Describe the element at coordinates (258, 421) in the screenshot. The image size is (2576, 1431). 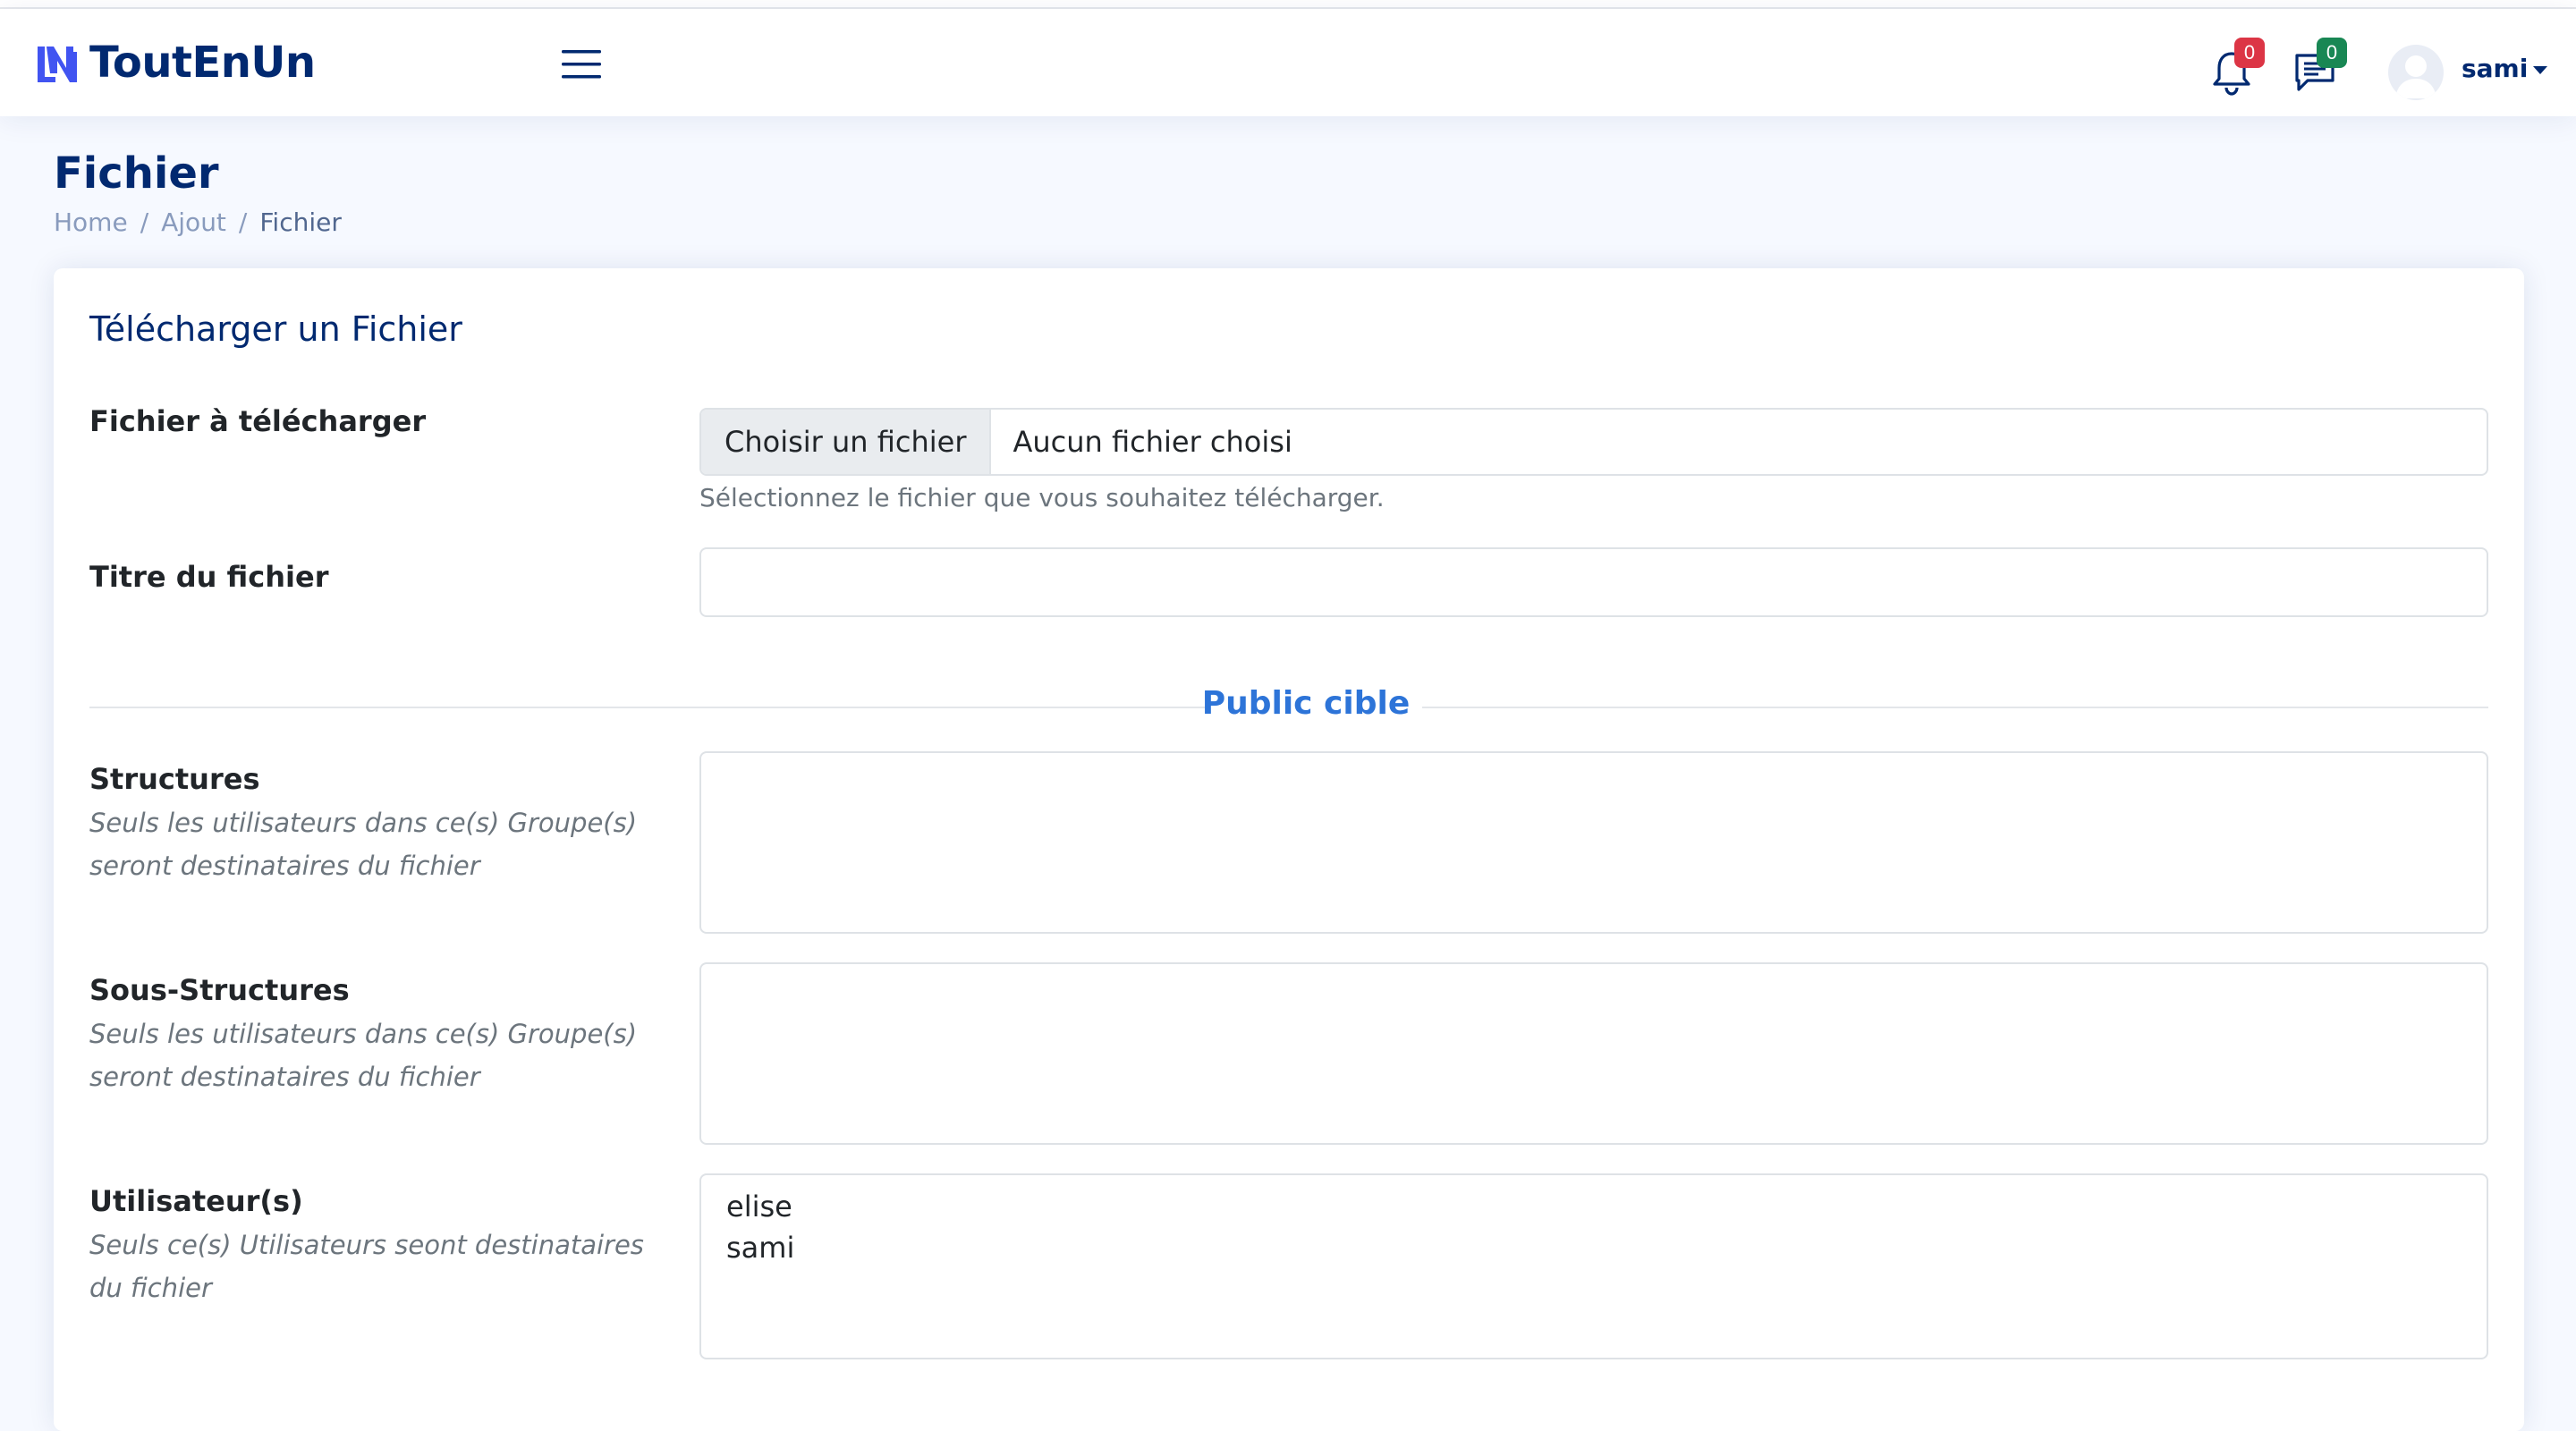
I see `file-field-label: Fichier à télécharger` at that location.